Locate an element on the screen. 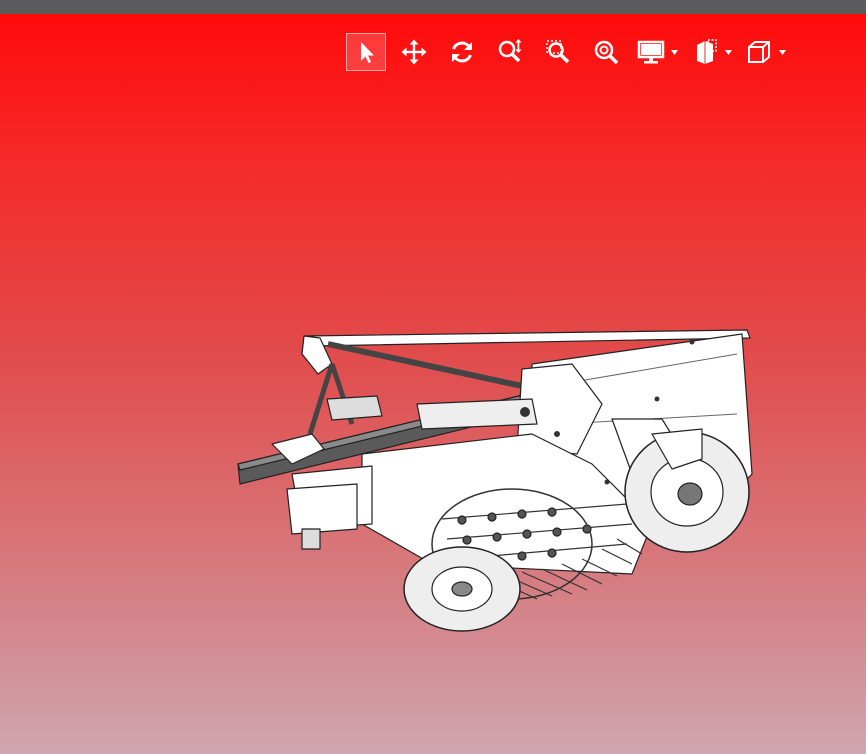  view-orientation-group is located at coordinates (765, 52).